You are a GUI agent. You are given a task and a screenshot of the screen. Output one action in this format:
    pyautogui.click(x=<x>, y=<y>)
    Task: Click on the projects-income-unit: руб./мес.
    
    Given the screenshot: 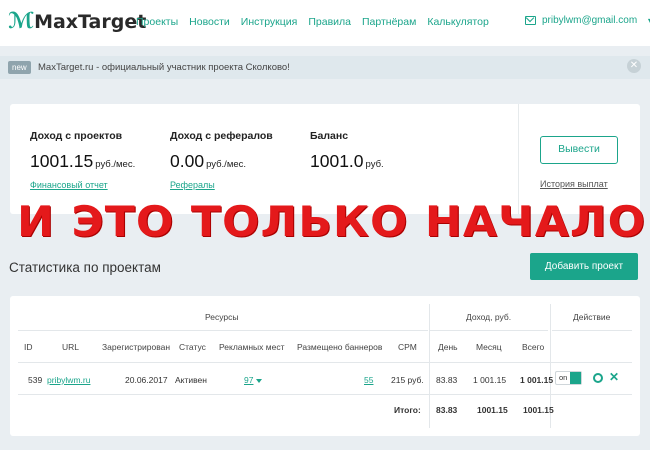 What is the action you would take?
    pyautogui.click(x=115, y=164)
    